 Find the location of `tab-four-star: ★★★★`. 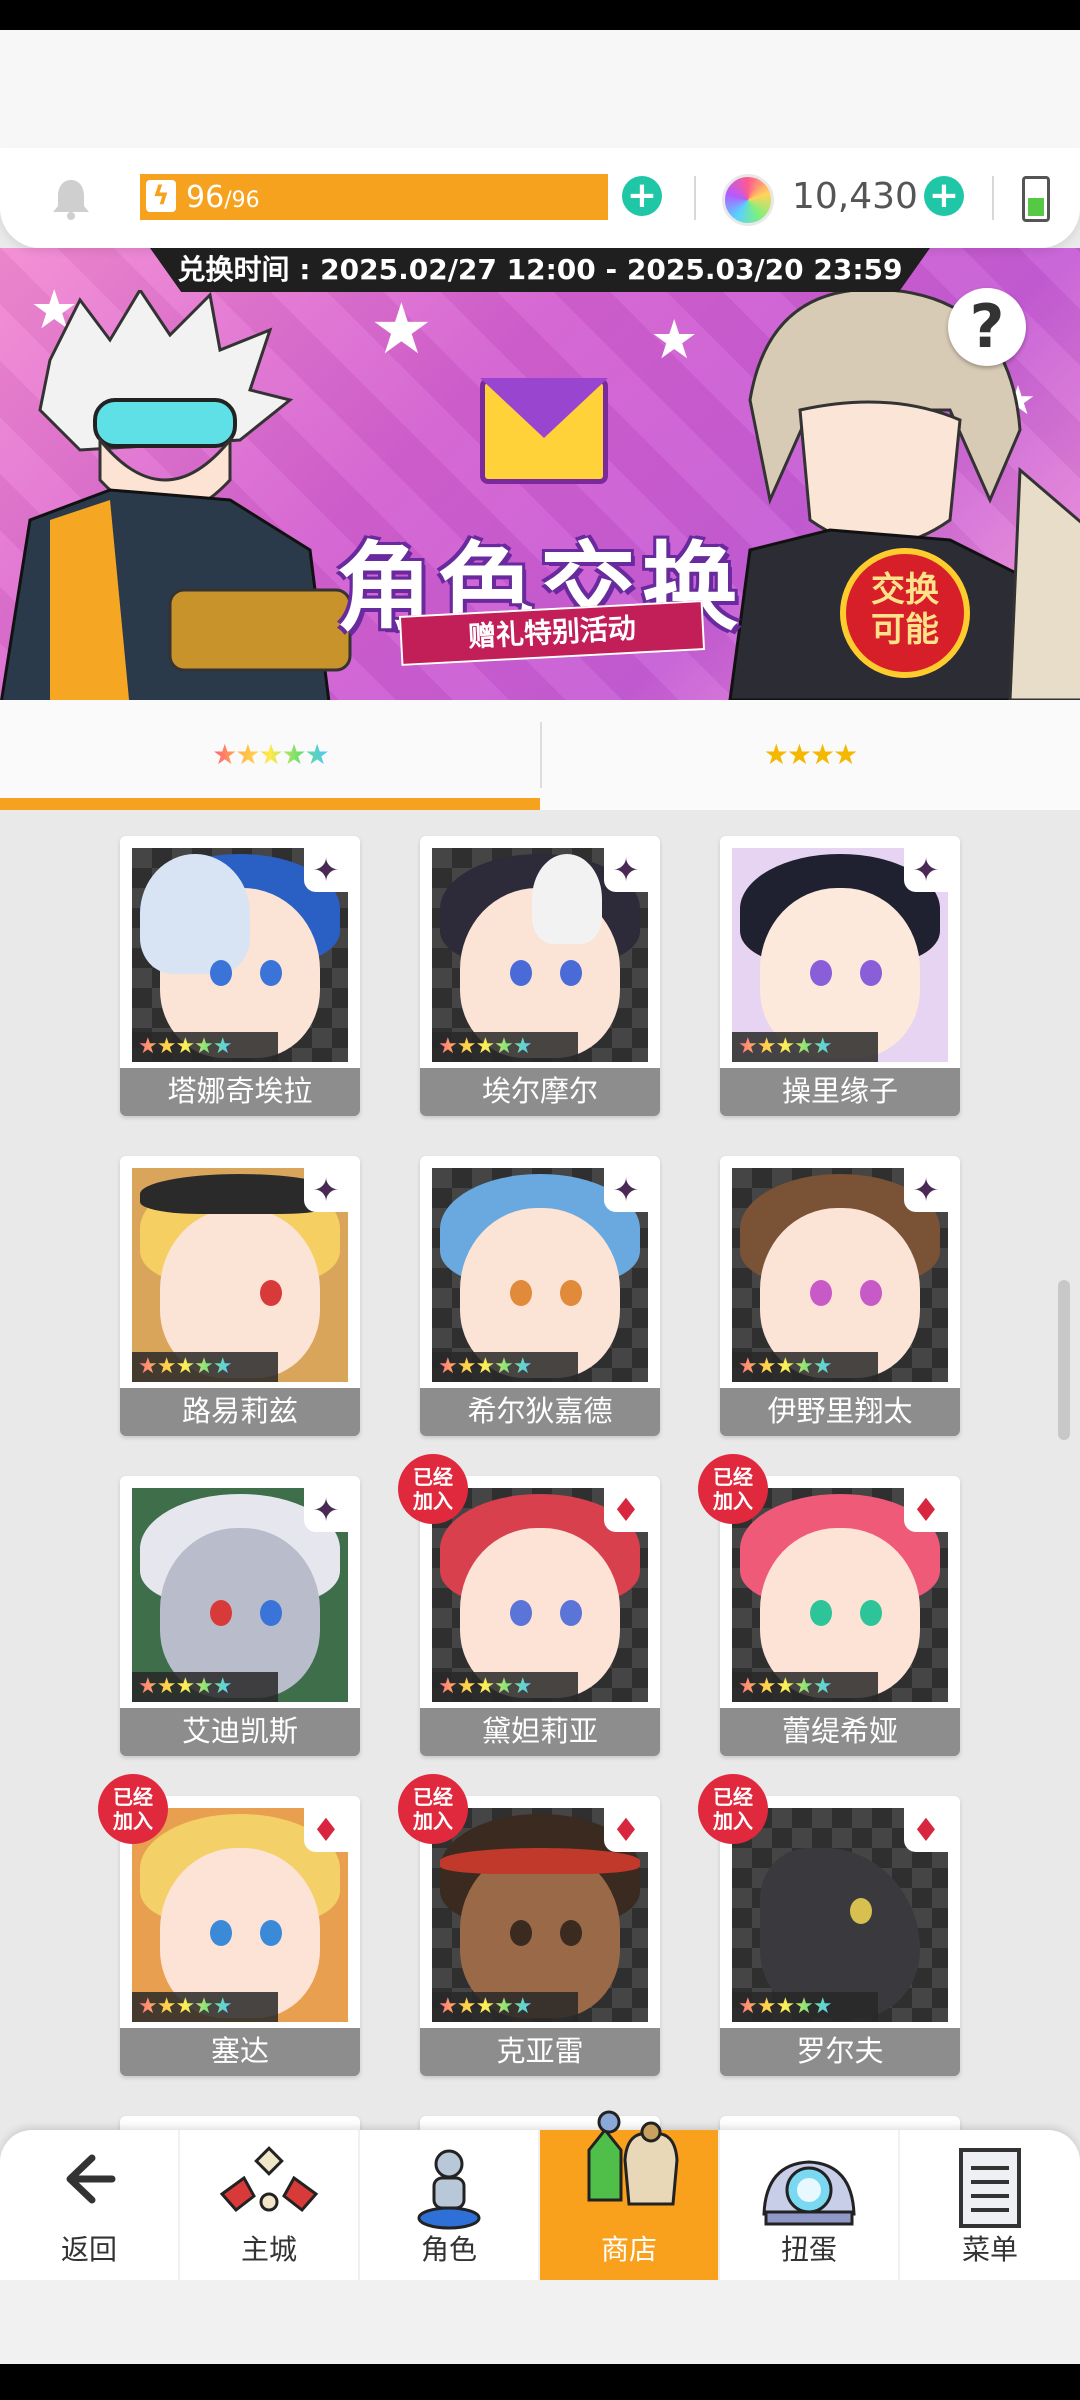

tab-four-star: ★★★★ is located at coordinates (810, 755).